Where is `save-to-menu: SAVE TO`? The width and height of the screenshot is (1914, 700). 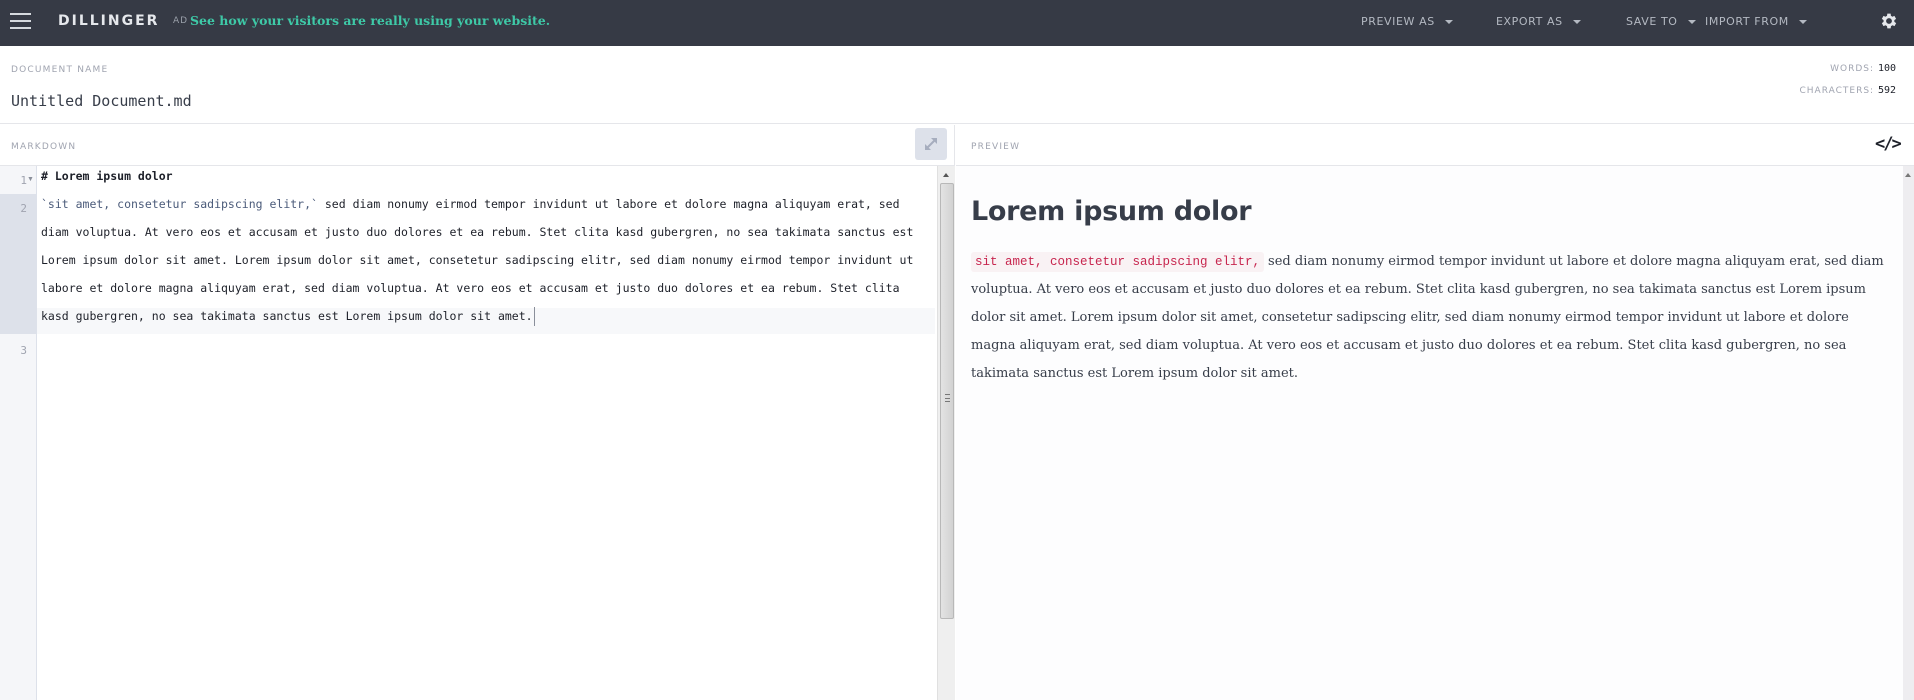 save-to-menu: SAVE TO is located at coordinates (1661, 21).